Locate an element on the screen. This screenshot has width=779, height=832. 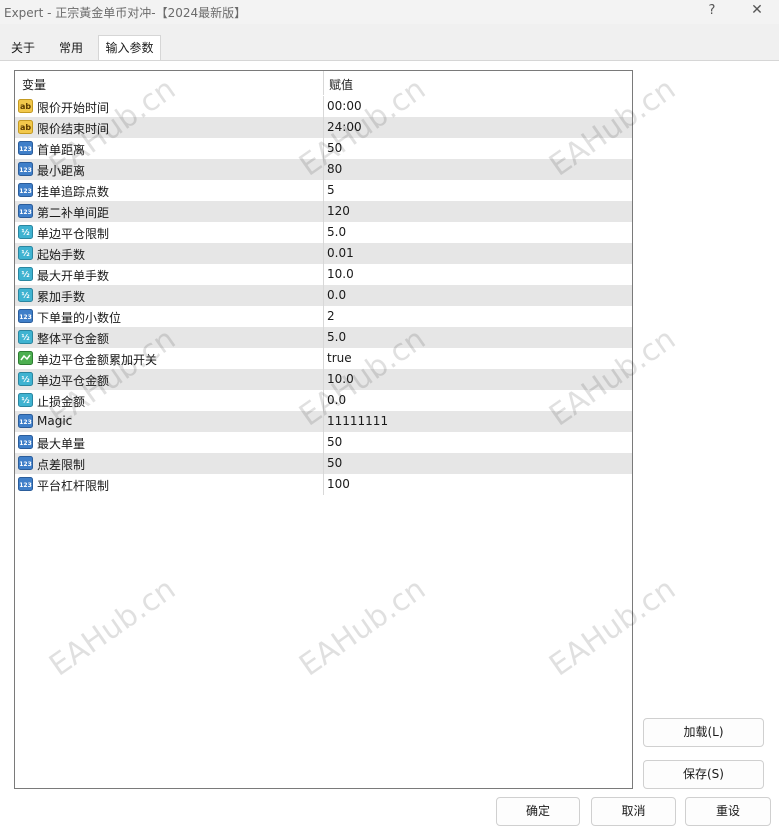
tab-strip: 关于 常用 输入参数 is located at coordinates (389, 48).